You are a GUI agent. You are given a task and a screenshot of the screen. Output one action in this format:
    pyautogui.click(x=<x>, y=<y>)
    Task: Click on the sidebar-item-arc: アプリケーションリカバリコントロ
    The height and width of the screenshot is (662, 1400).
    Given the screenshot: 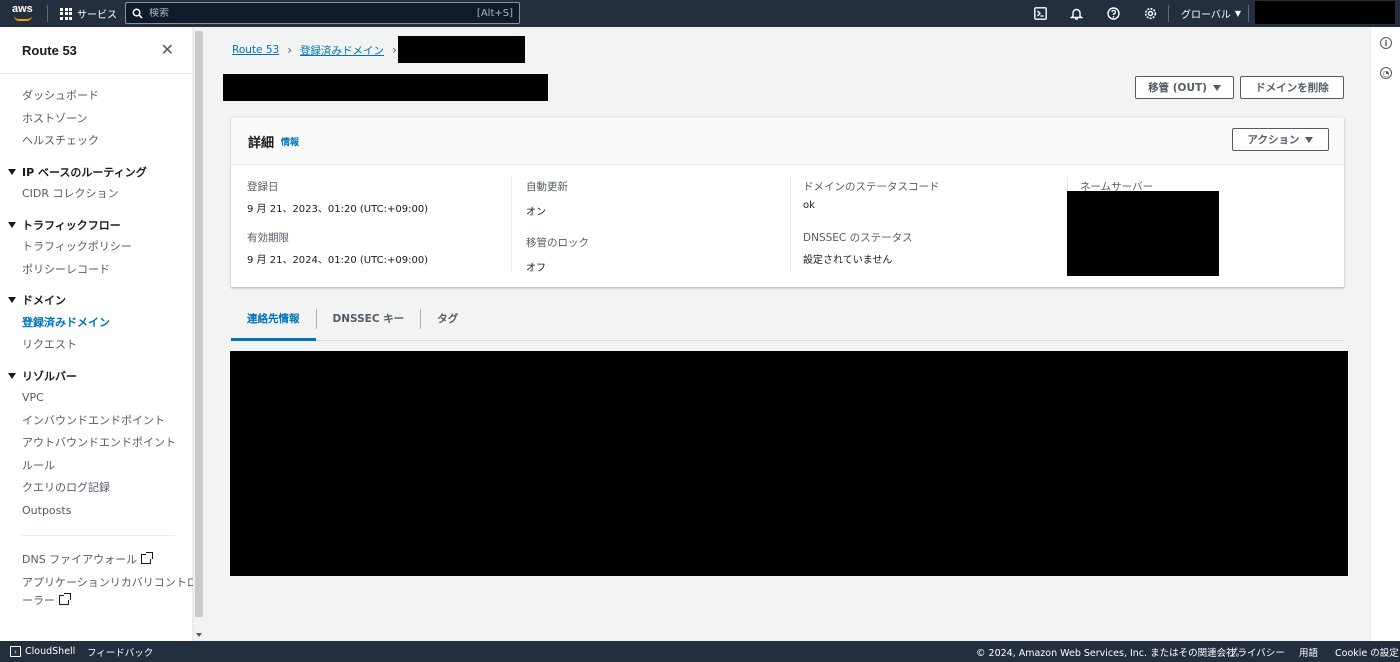 What is the action you would take?
    pyautogui.click(x=99, y=583)
    